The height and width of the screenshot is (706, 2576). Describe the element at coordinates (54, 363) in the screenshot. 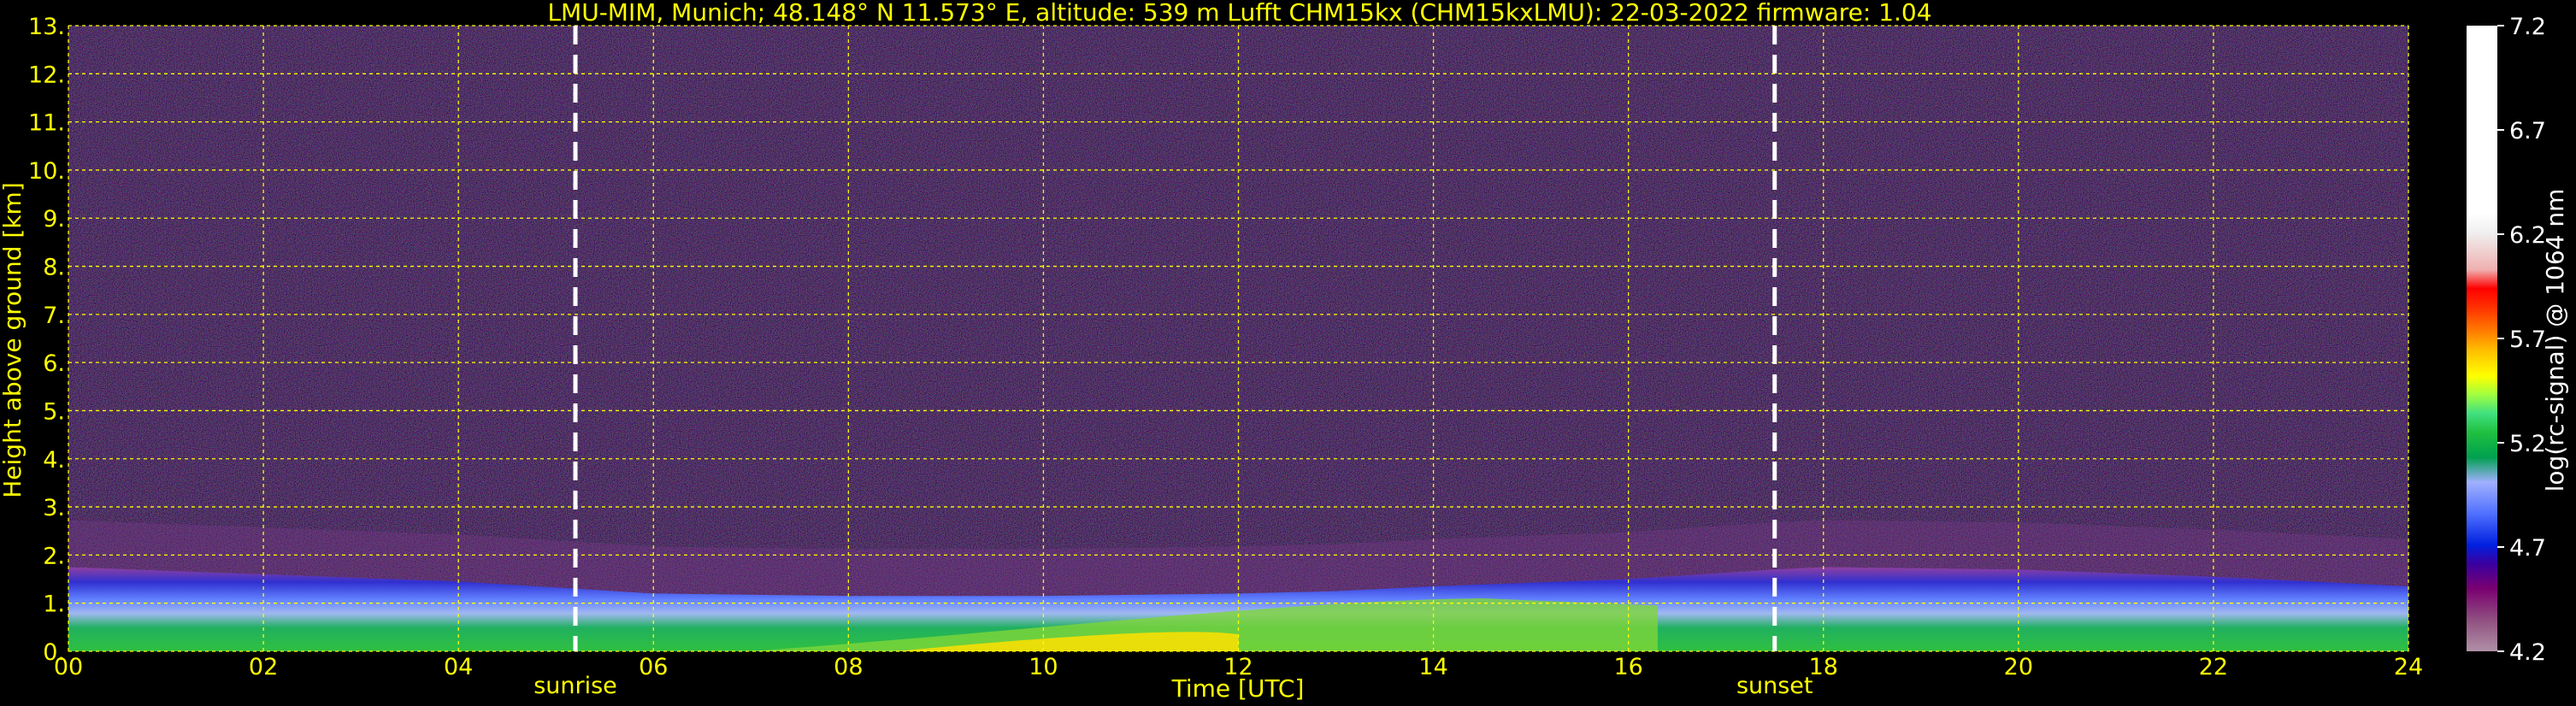

I see `y-tick-label: 6.` at that location.